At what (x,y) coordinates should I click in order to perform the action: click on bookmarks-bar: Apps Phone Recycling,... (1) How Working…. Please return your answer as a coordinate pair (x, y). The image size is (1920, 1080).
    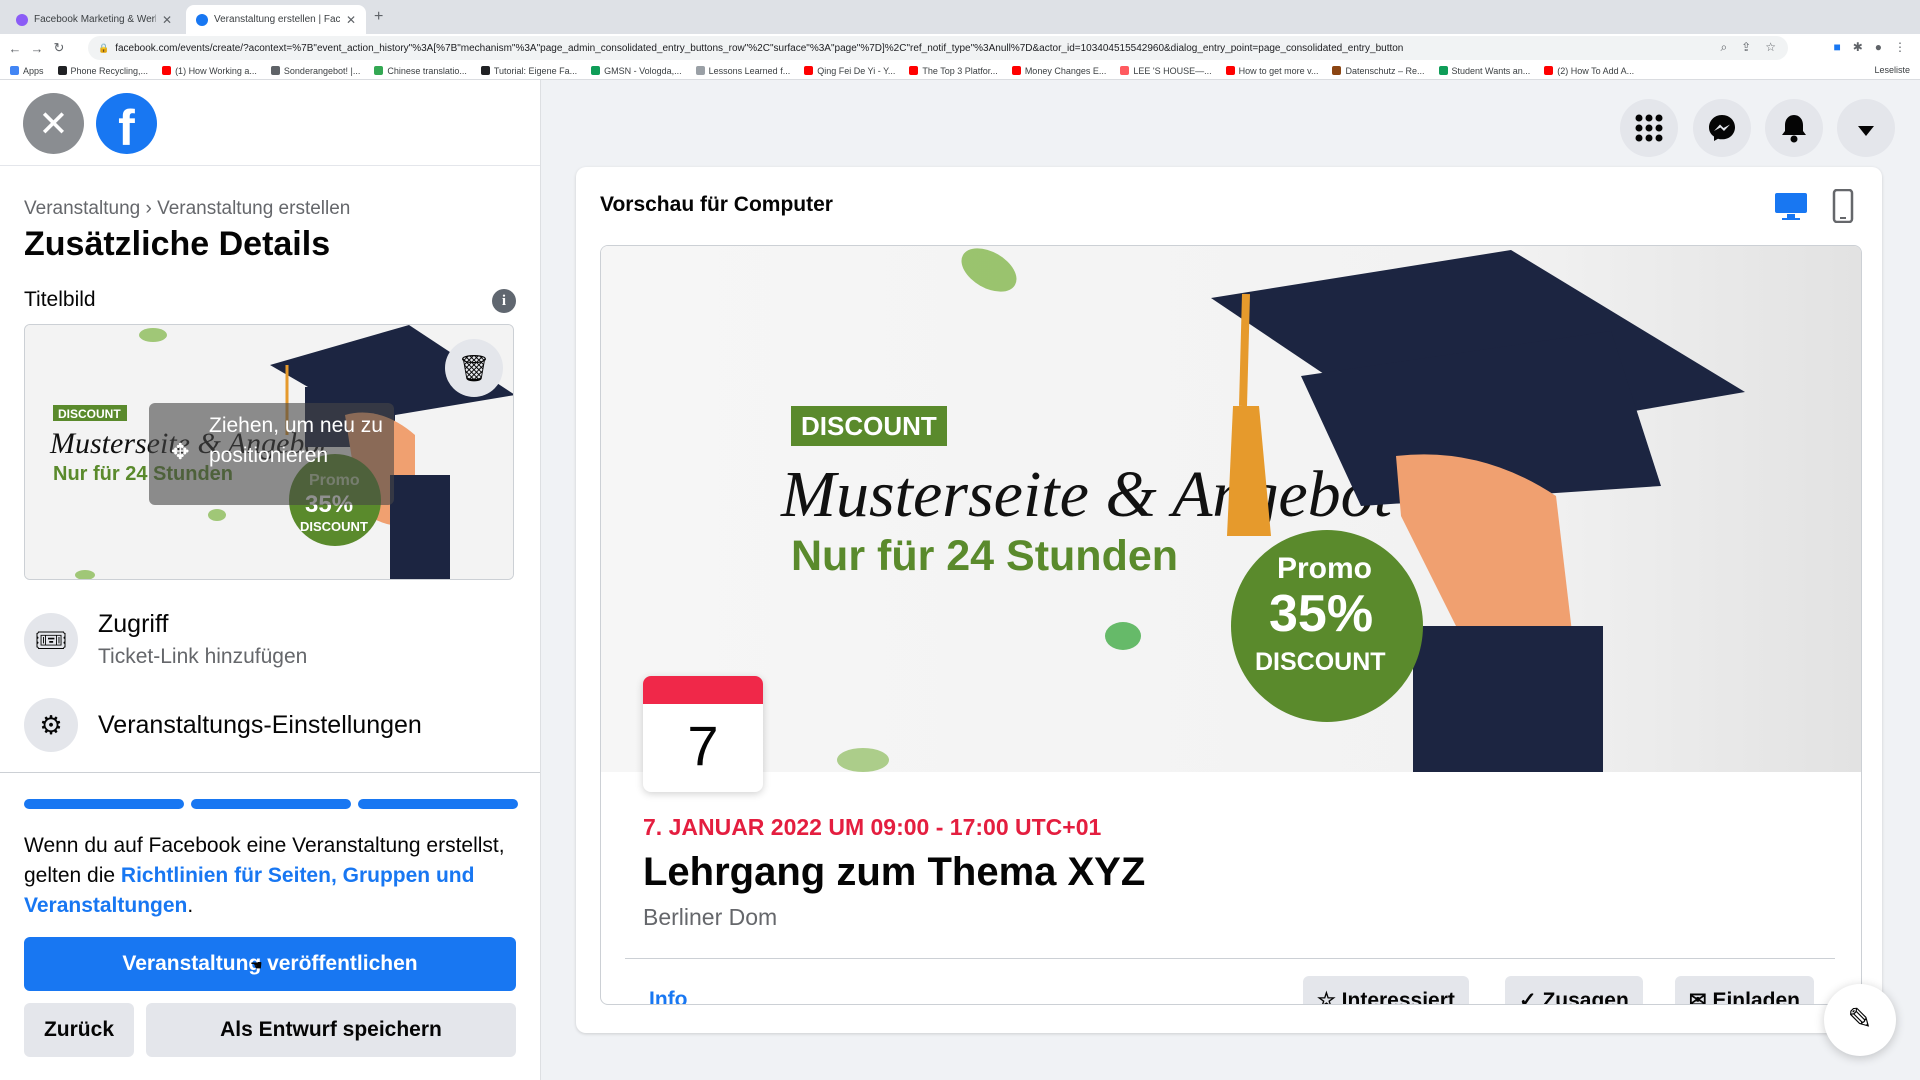
    Looking at the image, I should click on (960, 71).